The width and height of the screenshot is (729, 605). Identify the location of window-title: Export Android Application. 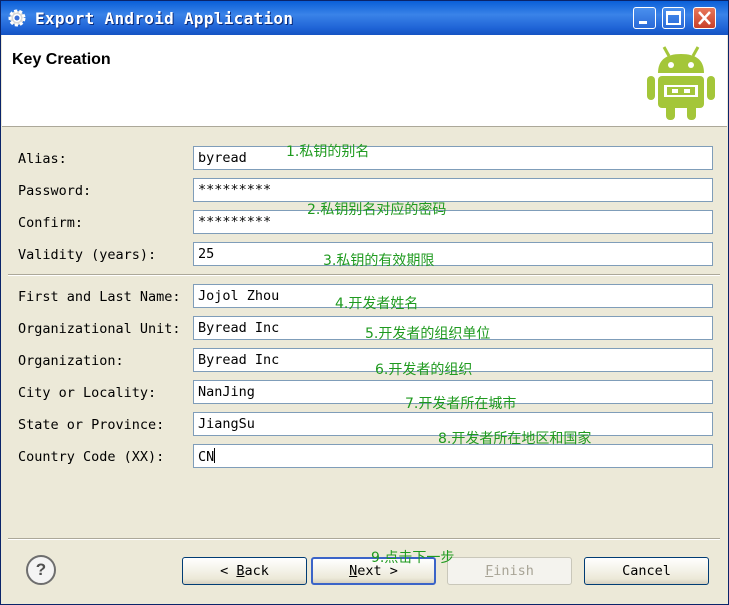
(164, 18).